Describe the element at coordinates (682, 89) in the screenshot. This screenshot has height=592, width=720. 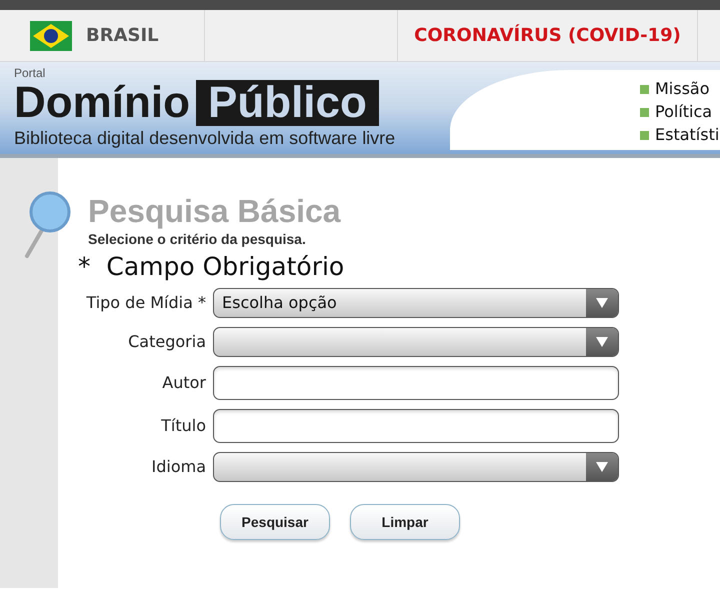
I see `nav-link: Missão` at that location.